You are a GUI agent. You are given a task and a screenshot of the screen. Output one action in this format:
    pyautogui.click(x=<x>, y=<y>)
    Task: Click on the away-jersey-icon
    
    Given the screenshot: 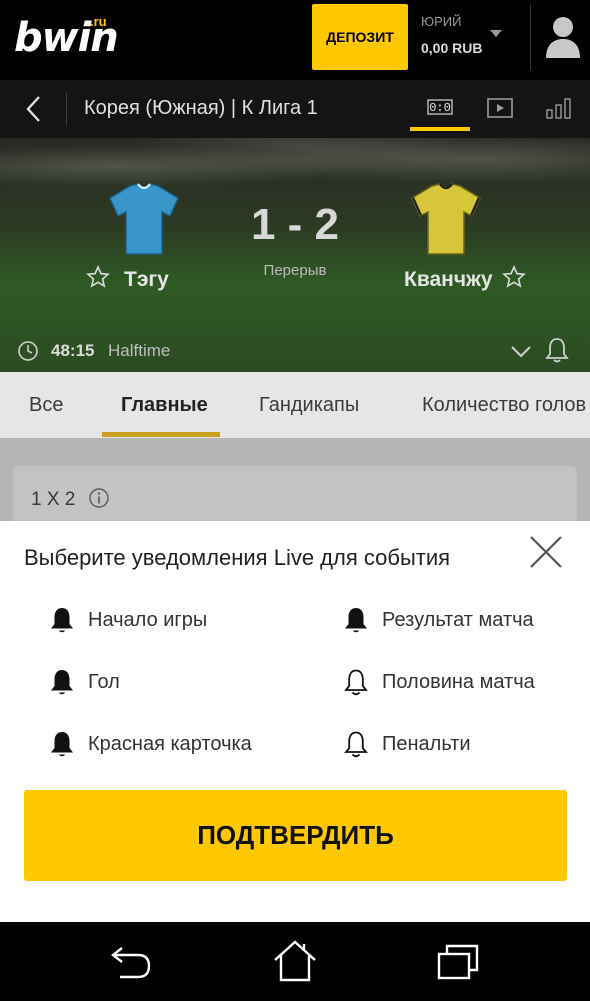 What is the action you would take?
    pyautogui.click(x=446, y=219)
    